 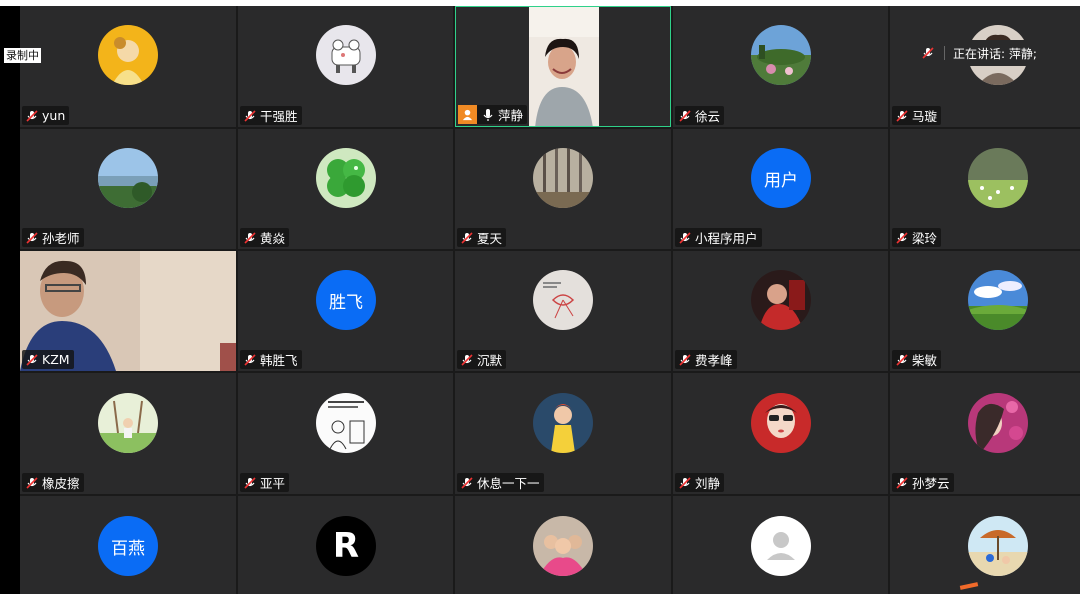 I want to click on participant-name: 亚平, so click(x=273, y=483).